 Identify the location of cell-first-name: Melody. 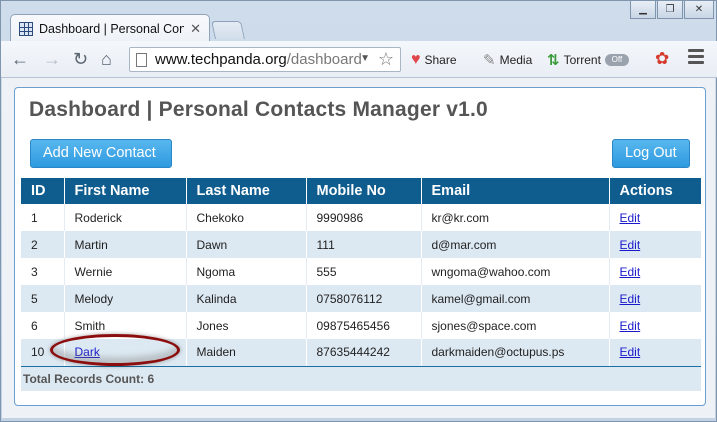
(125, 298).